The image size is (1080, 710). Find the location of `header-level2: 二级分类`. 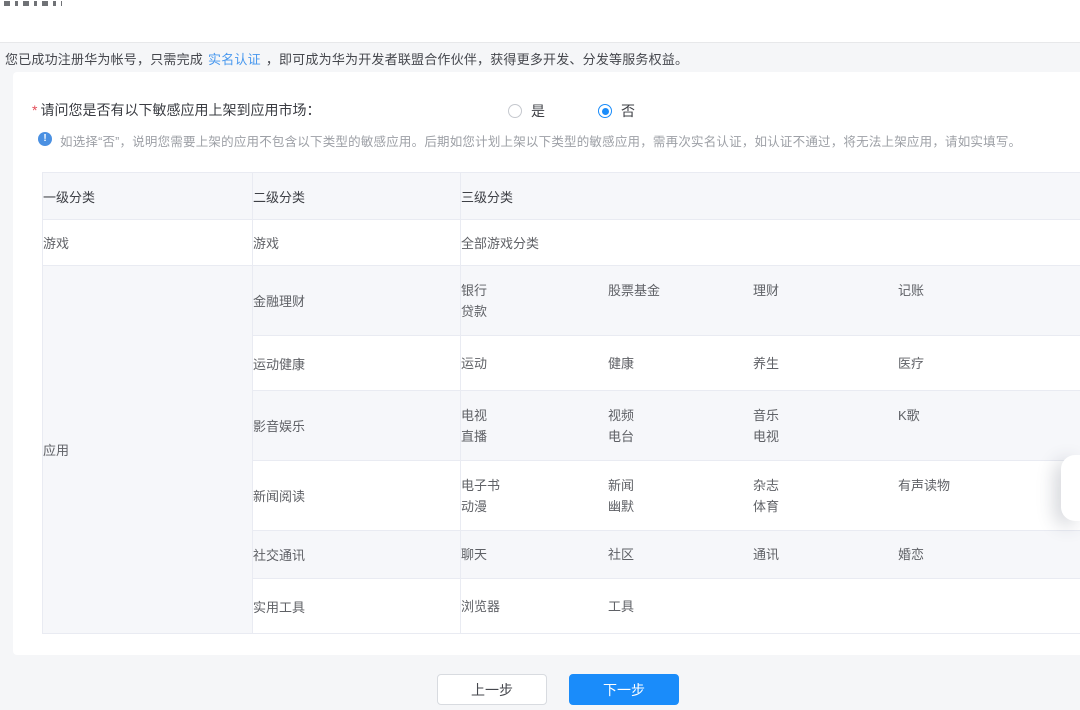

header-level2: 二级分类 is located at coordinates (356, 196).